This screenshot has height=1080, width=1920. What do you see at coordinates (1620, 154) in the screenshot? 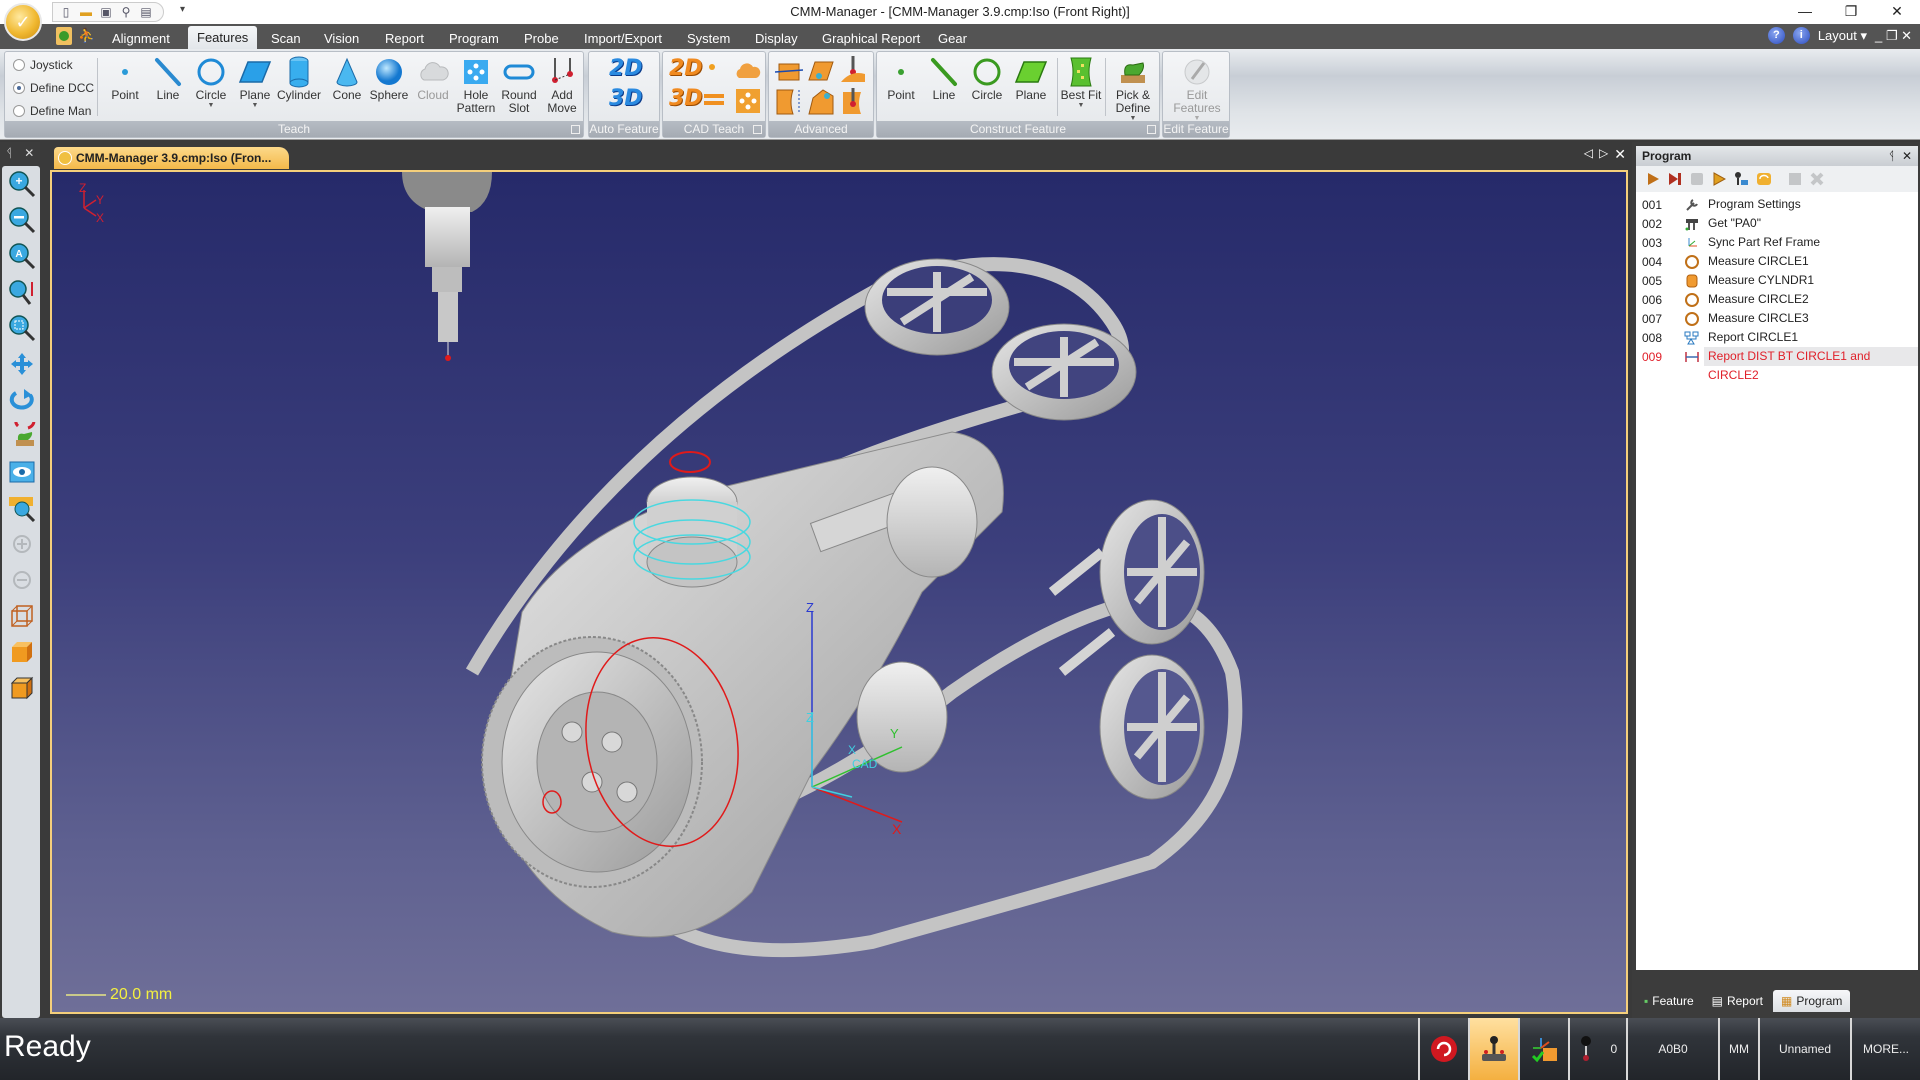
I see `close-document-icon: ✕` at bounding box center [1620, 154].